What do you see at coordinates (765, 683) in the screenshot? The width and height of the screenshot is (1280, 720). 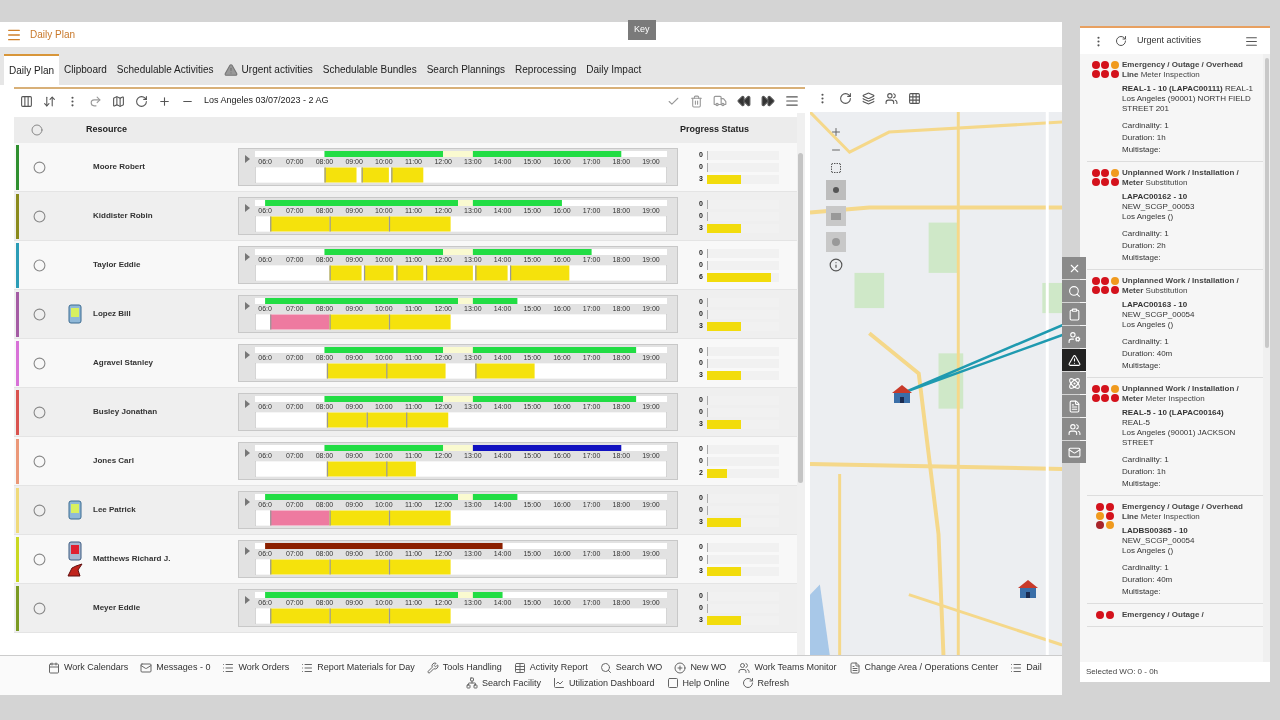 I see `bottom-link: Refresh` at bounding box center [765, 683].